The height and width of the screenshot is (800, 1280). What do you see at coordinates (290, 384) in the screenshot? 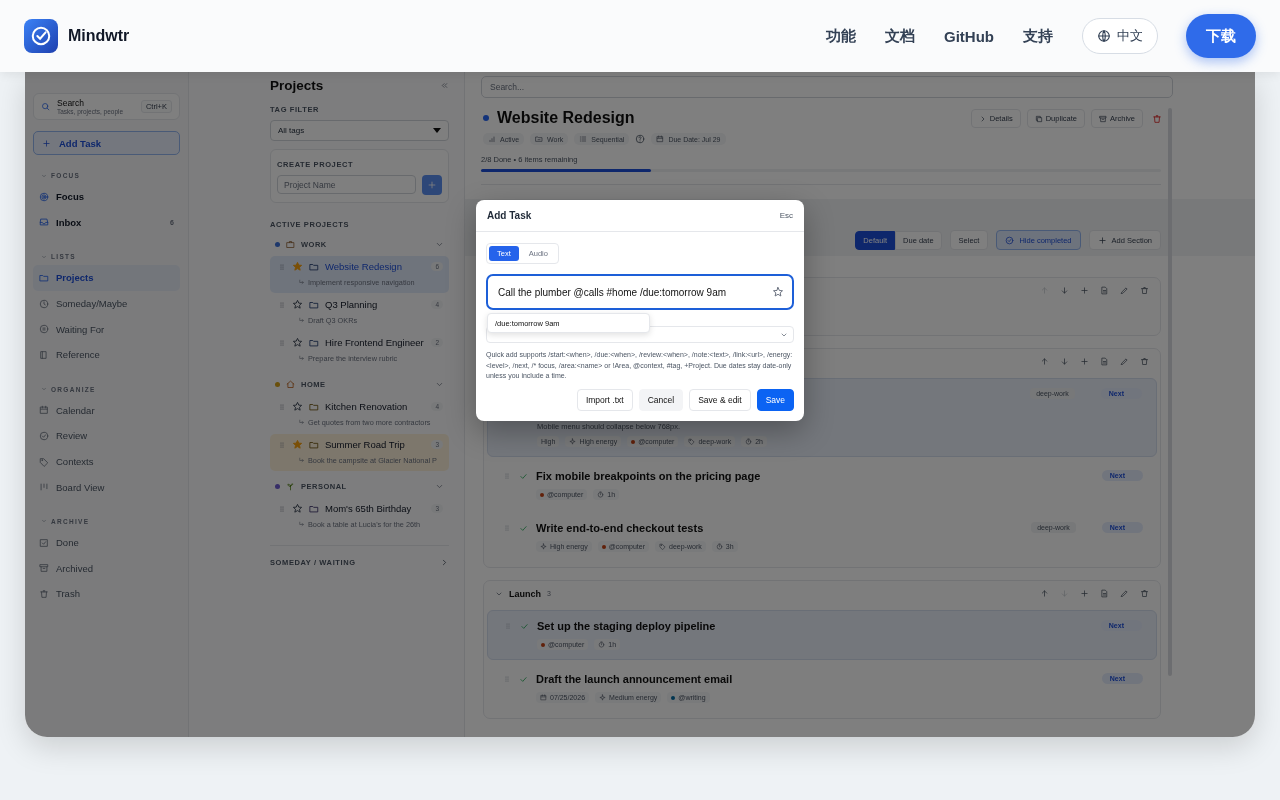
I see `house-icon` at bounding box center [290, 384].